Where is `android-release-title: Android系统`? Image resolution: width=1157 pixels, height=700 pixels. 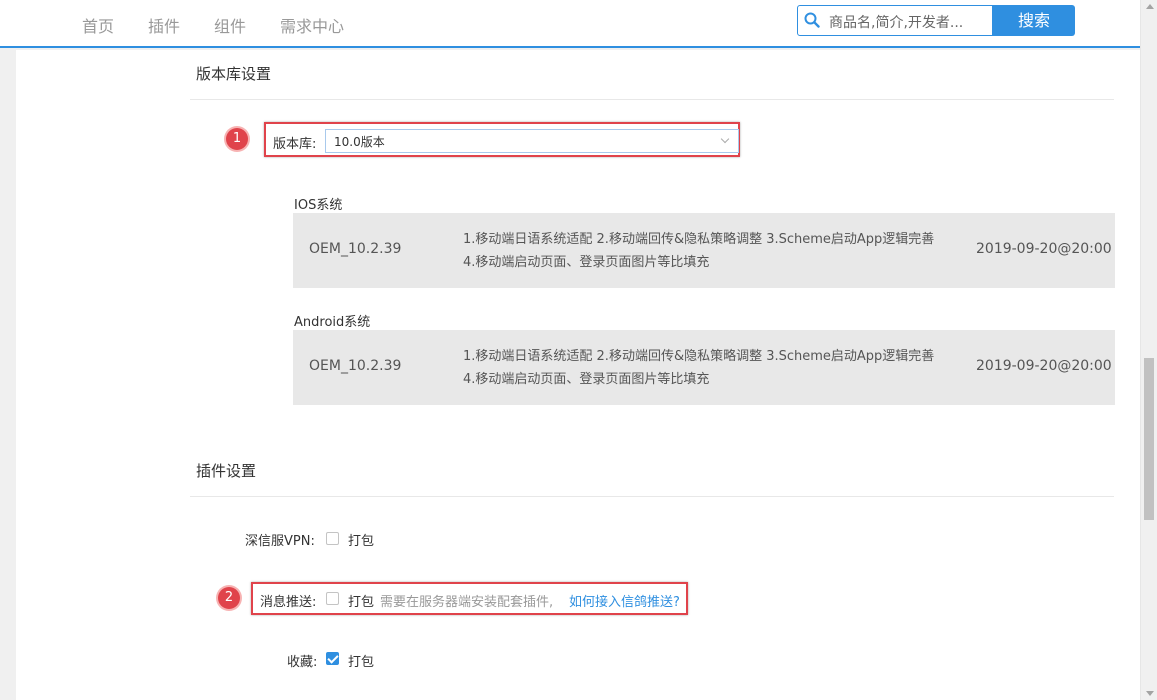
android-release-title: Android系统 is located at coordinates (332, 322).